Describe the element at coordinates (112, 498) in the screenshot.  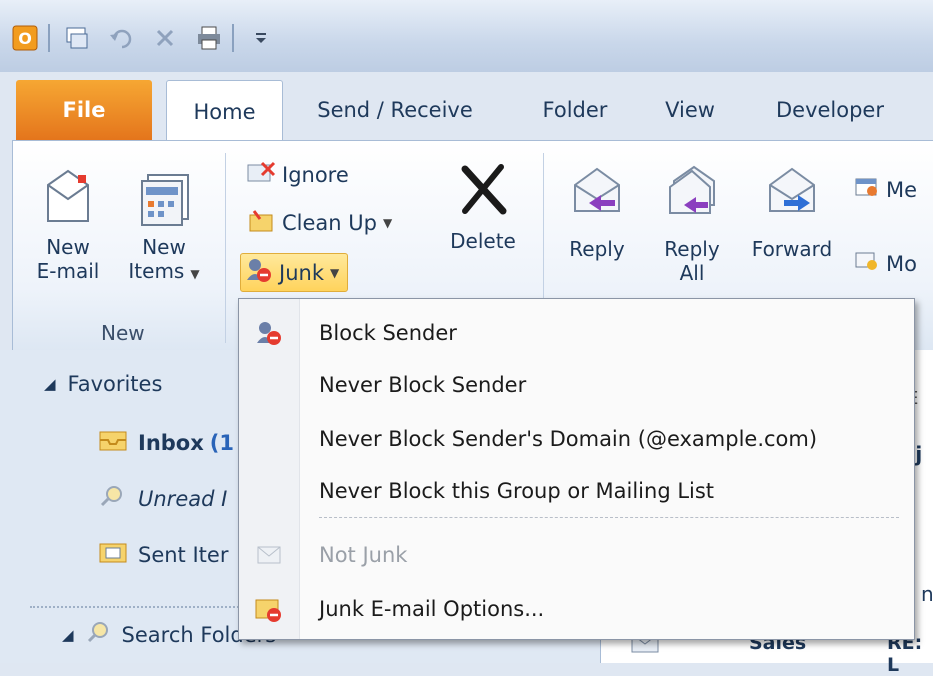
I see `search-folder-icon` at that location.